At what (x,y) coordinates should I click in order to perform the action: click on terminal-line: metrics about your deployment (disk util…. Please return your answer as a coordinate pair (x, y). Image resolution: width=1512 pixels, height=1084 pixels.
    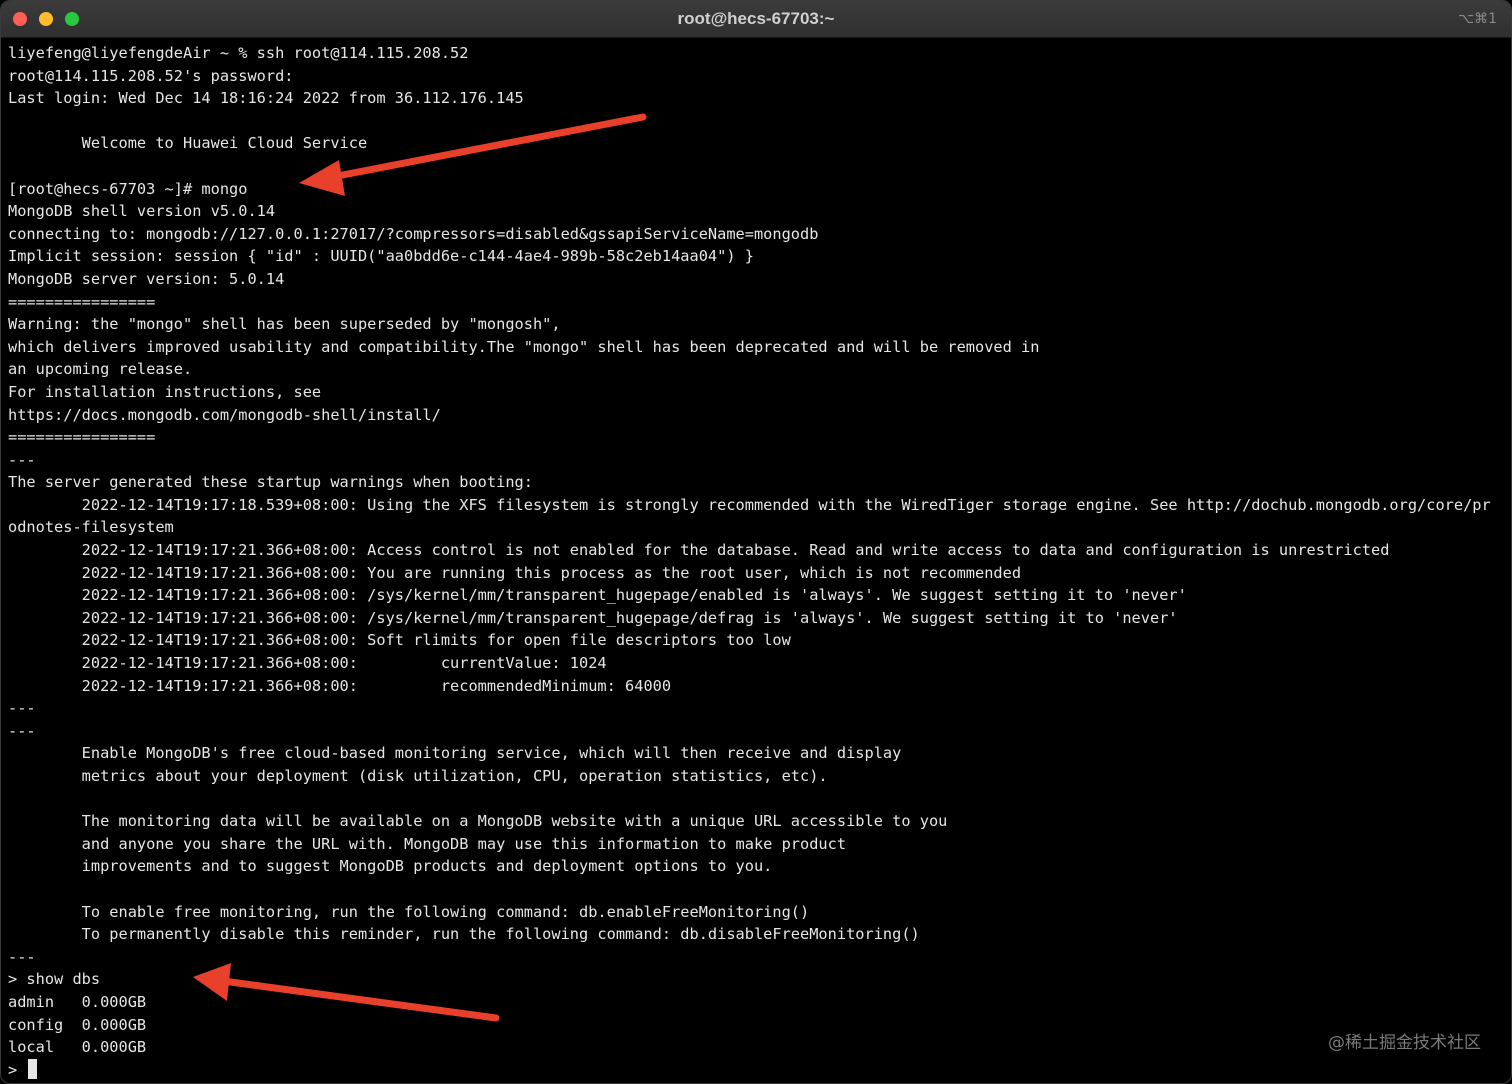
    Looking at the image, I should click on (418, 776).